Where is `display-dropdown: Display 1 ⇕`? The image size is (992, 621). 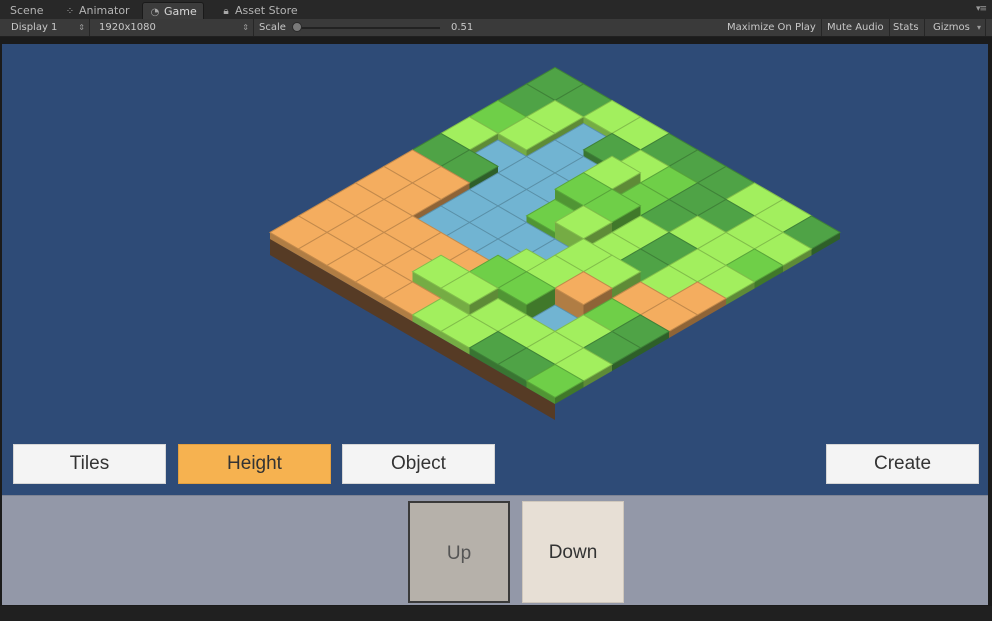
display-dropdown: Display 1 ⇕ is located at coordinates (48, 27).